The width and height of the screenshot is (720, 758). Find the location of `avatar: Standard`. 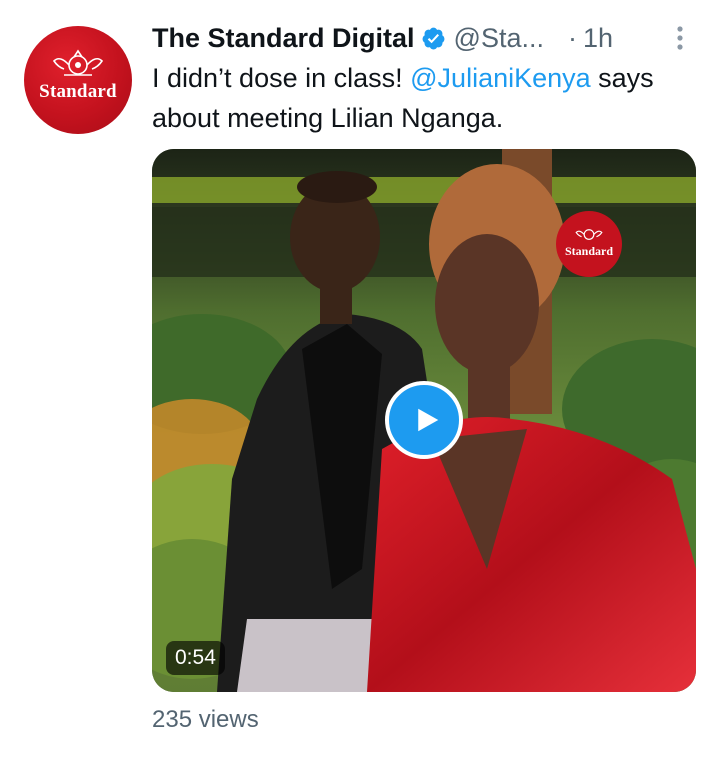

avatar: Standard is located at coordinates (78, 80).